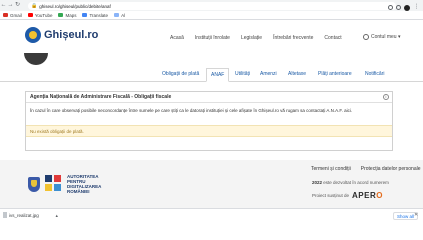 Image resolution: width=423 pixels, height=240 pixels. Describe the element at coordinates (335, 74) in the screenshot. I see `tab-previous-payments: Plăți anterioare` at that location.